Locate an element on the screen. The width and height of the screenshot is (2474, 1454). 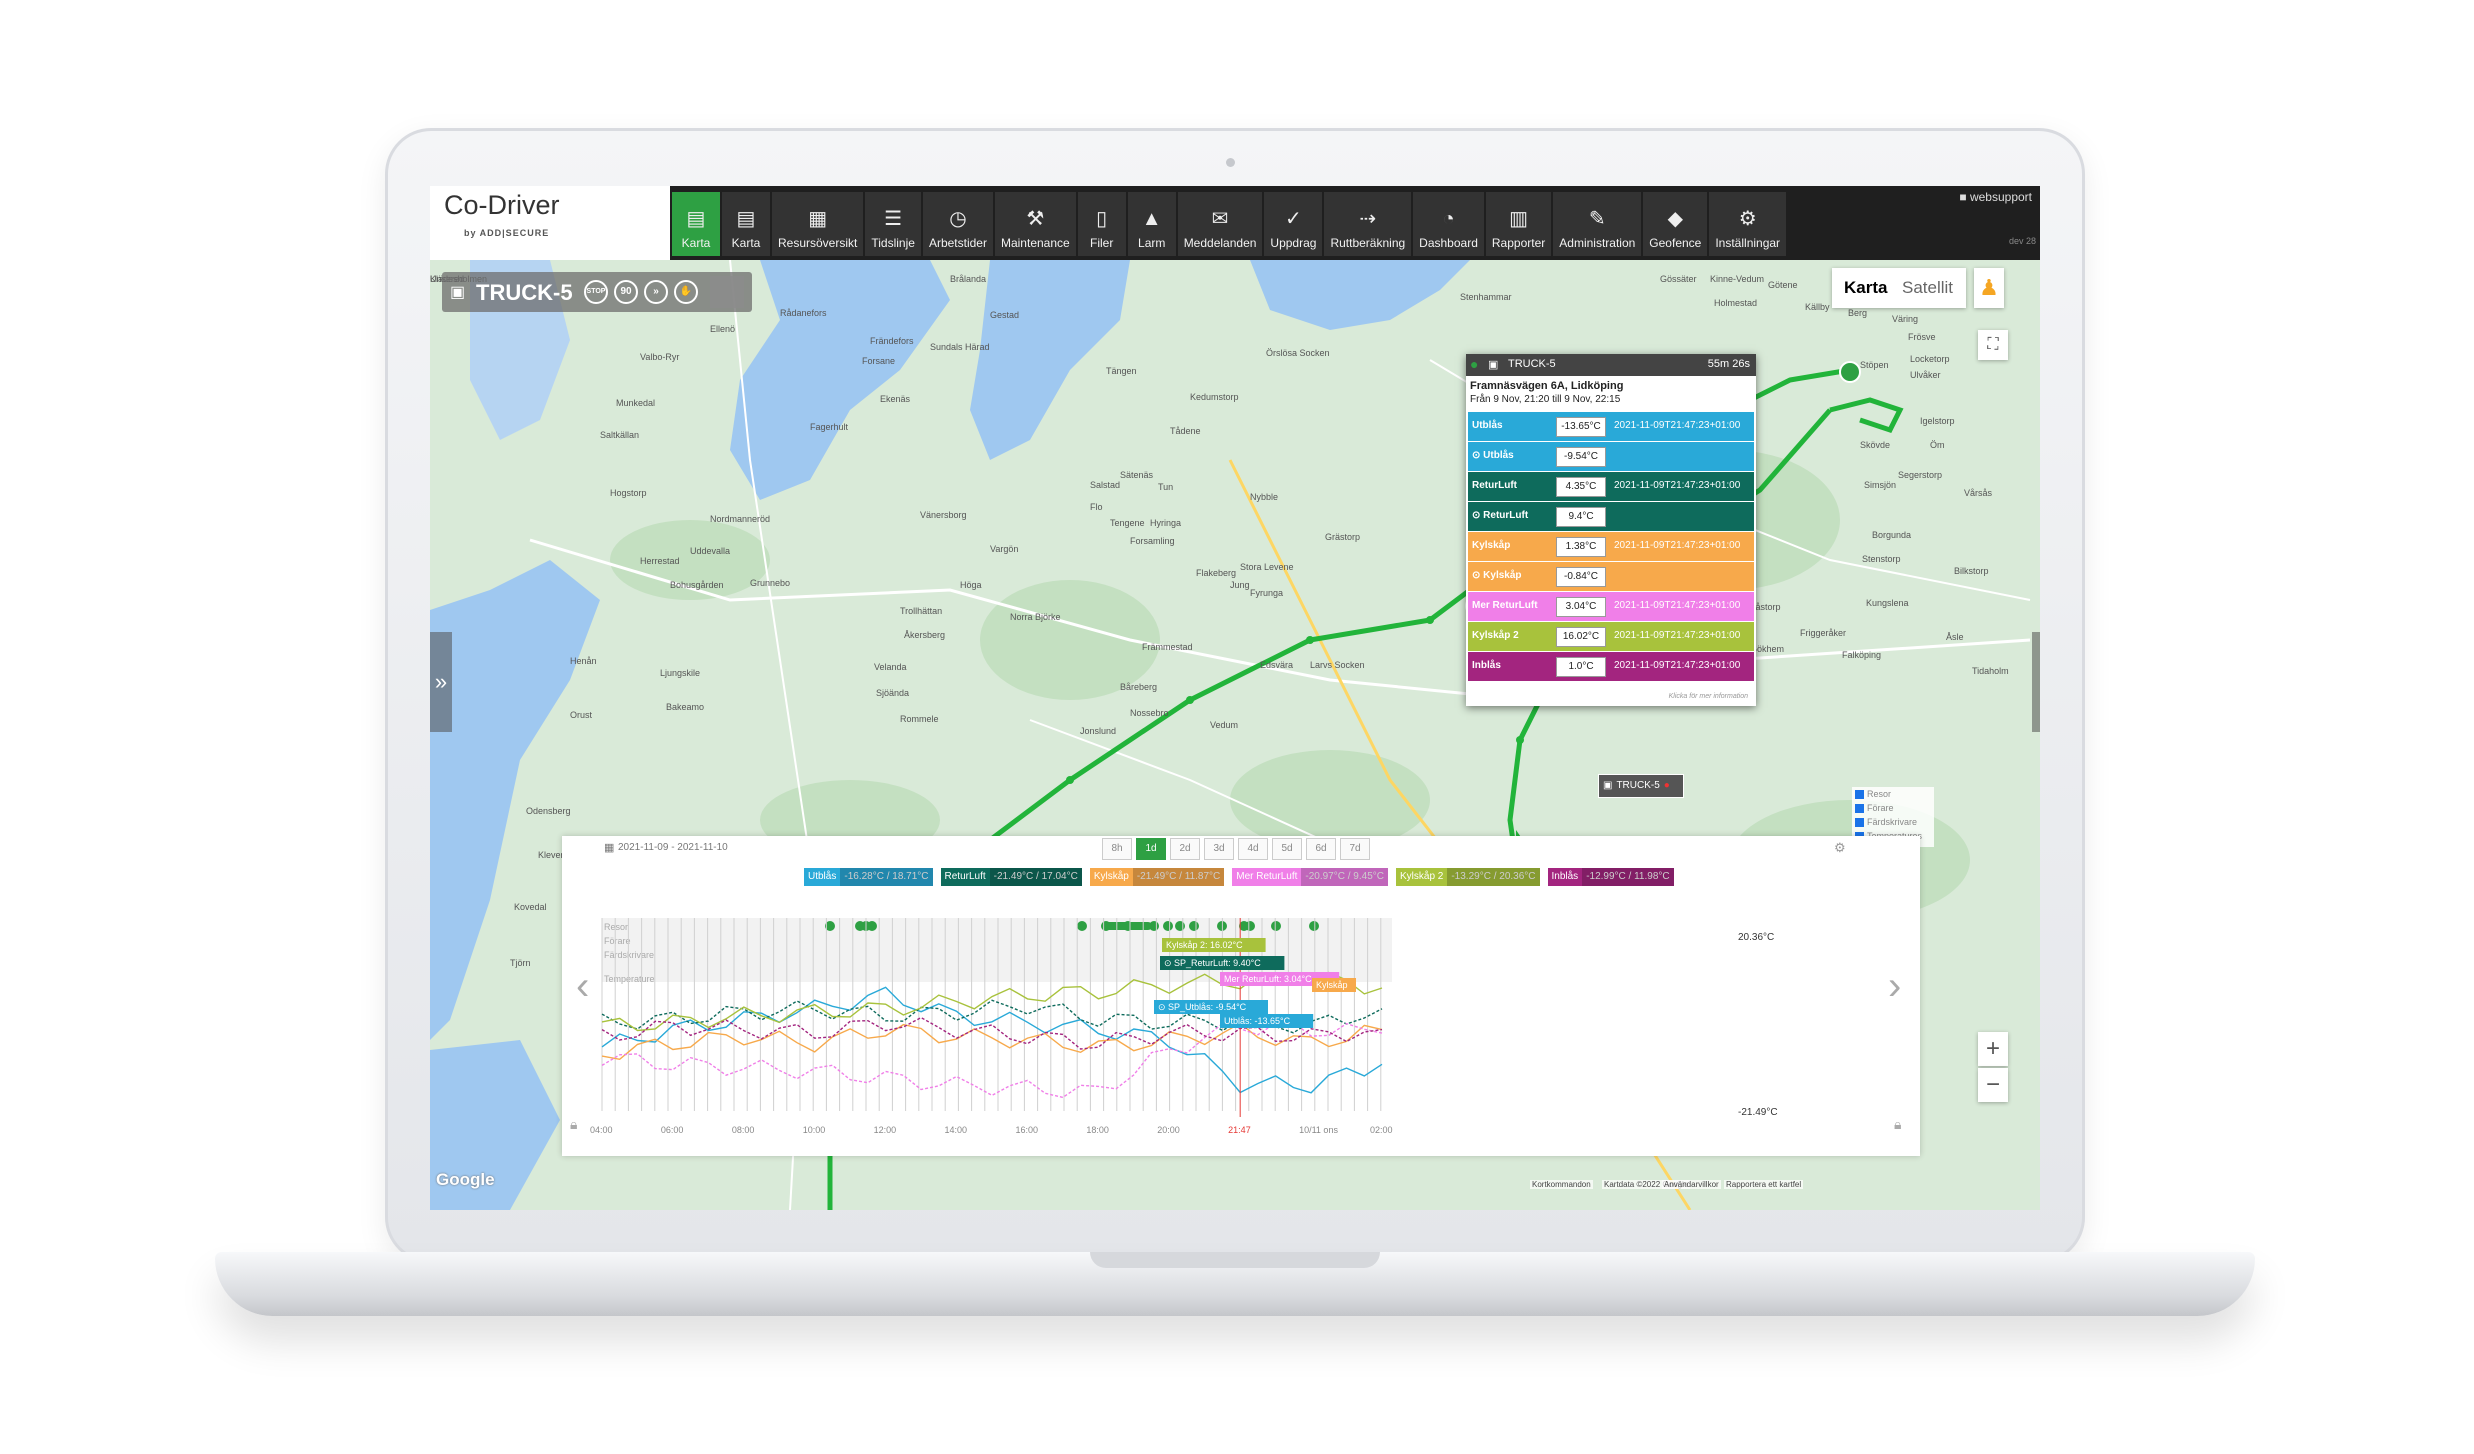
map-place-label: Ekenäs is located at coordinates (895, 399).